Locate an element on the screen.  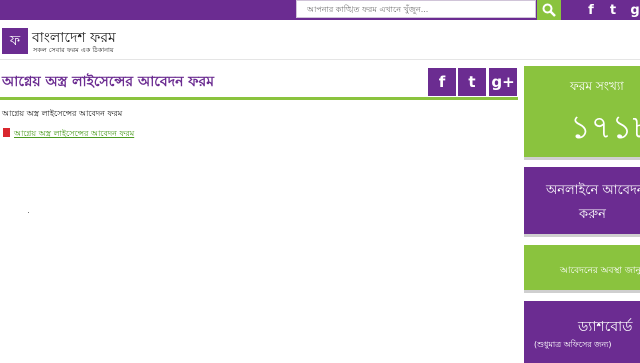
application-status-button: আবেদনের অবস্থা জানুন is located at coordinates (582, 269).